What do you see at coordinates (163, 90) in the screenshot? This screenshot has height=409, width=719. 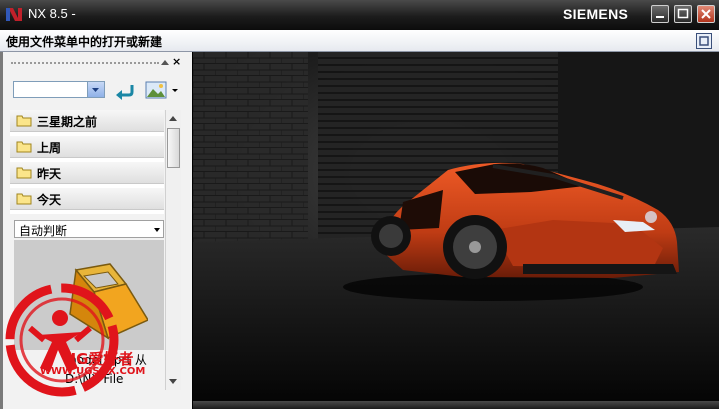 I see `view-type-icon` at bounding box center [163, 90].